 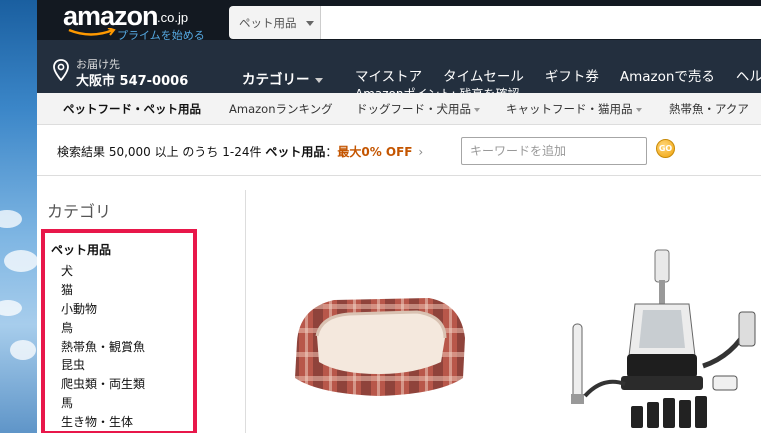 I want to click on category-list: 犬 猫 小動物 鳥 熱帯魚・観賞魚 昆虫 爬虫類・両生類 馬 生き物・生体, so click(x=103, y=347).